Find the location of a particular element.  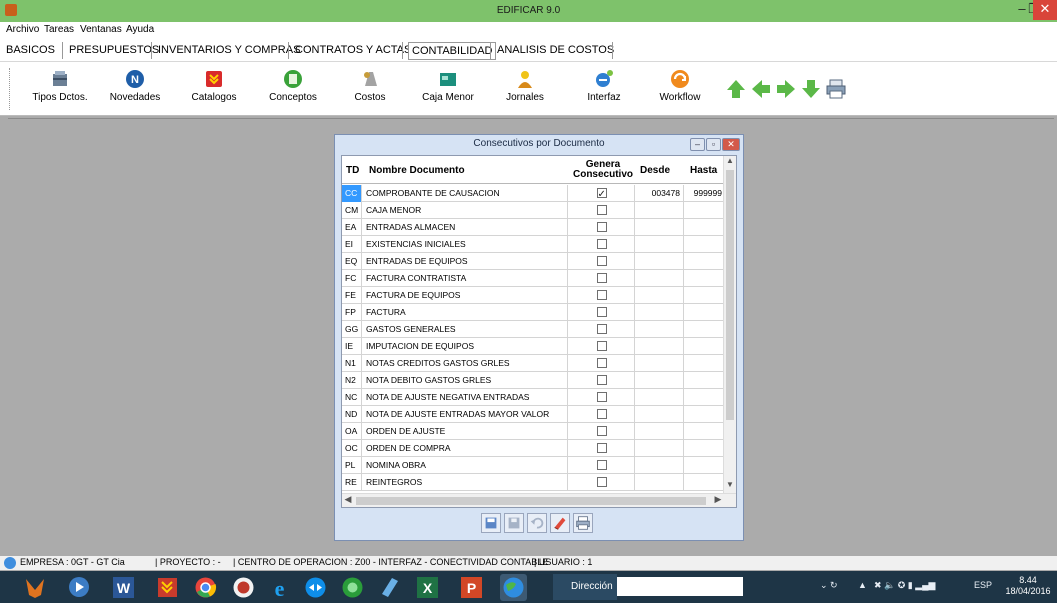

scroll-down-icon: ▼ is located at coordinates (730, 486).